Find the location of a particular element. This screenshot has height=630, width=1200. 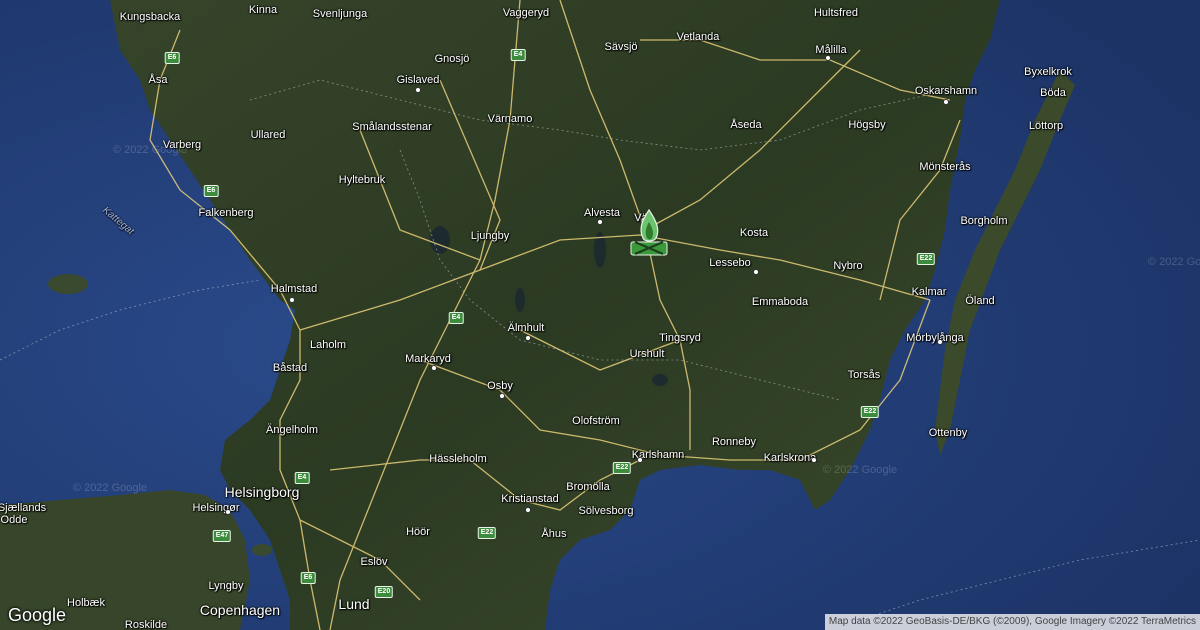

place-label: Höör is located at coordinates (418, 532).